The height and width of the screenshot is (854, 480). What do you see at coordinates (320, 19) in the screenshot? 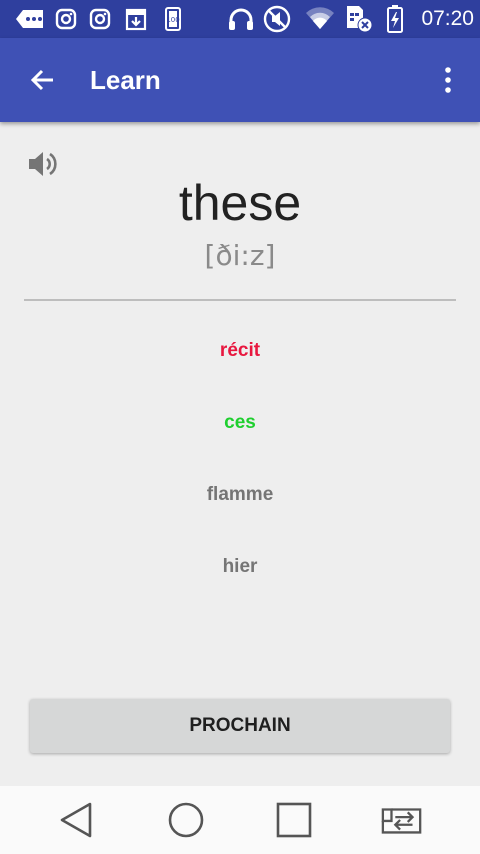
I see `wifi-icon` at bounding box center [320, 19].